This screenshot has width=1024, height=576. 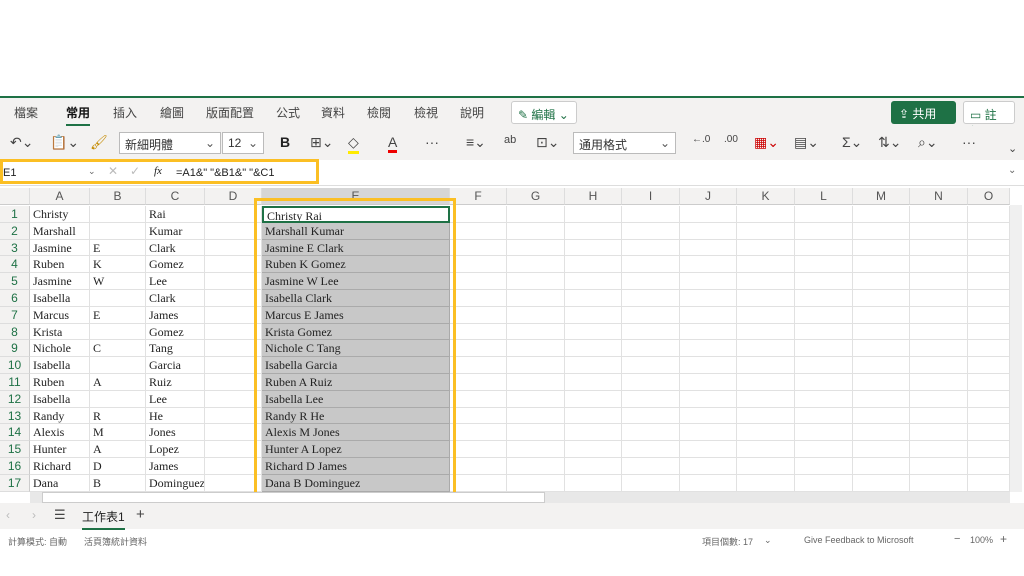 What do you see at coordinates (115, 541) in the screenshot?
I see `workbook-stats: 活頁簿統計資料` at bounding box center [115, 541].